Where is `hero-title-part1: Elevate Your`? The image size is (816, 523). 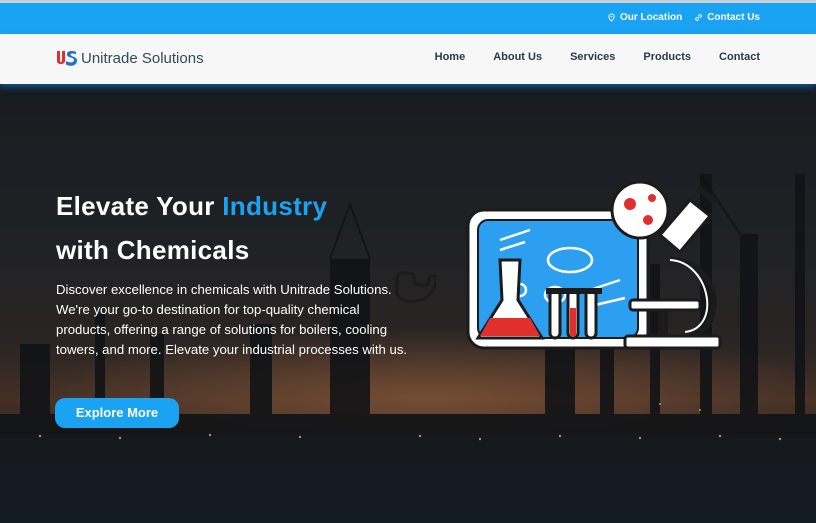
hero-title-part1: Elevate Your is located at coordinates (139, 206).